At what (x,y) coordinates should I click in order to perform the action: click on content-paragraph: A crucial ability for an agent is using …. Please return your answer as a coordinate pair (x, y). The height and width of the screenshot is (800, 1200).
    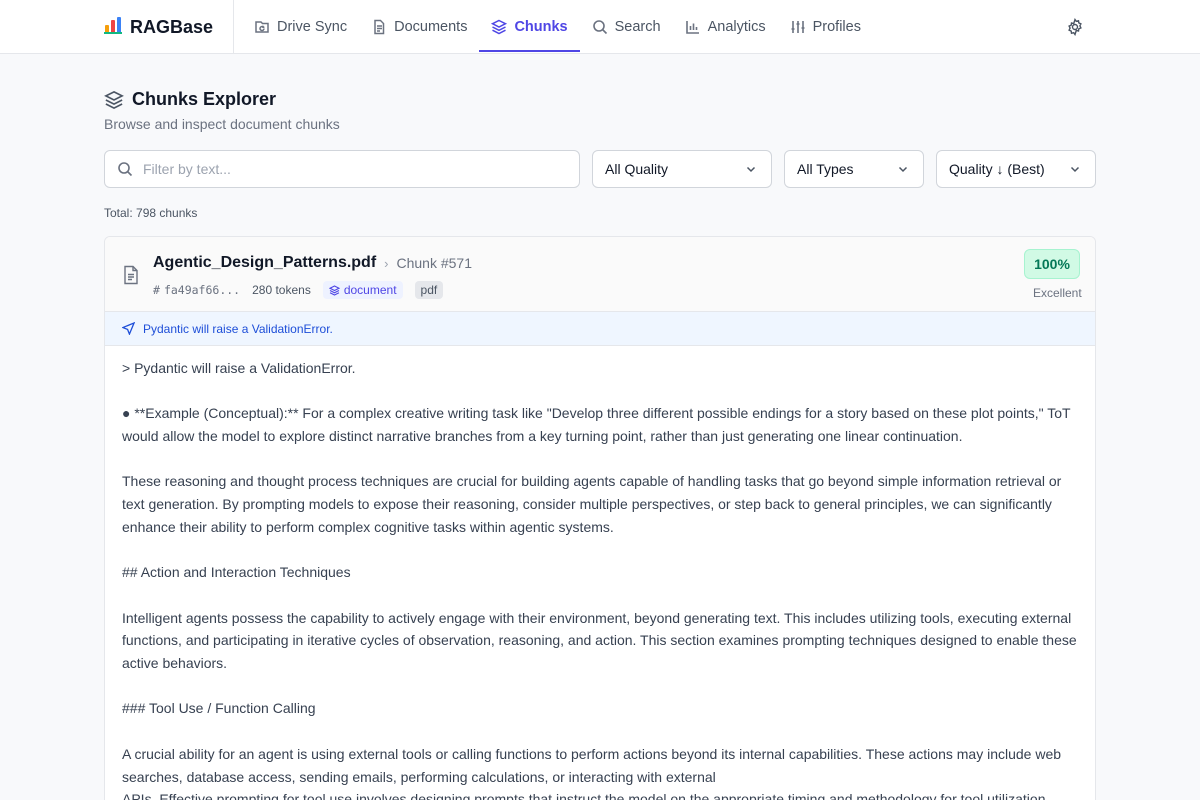
    Looking at the image, I should click on (592, 772).